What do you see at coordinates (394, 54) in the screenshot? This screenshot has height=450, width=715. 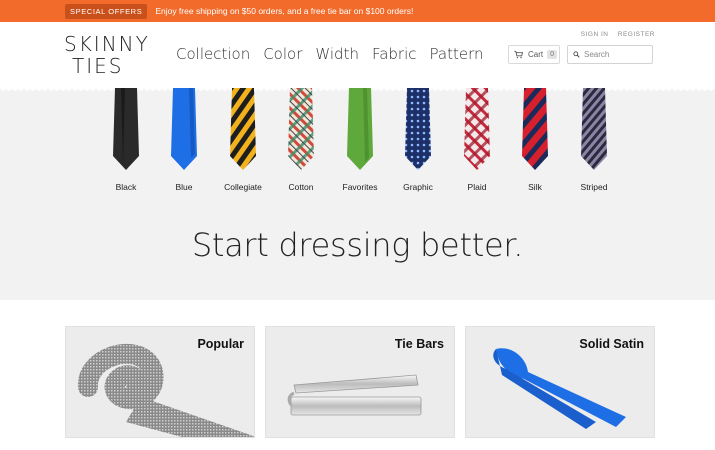 I see `nav-fabric: Fabric` at bounding box center [394, 54].